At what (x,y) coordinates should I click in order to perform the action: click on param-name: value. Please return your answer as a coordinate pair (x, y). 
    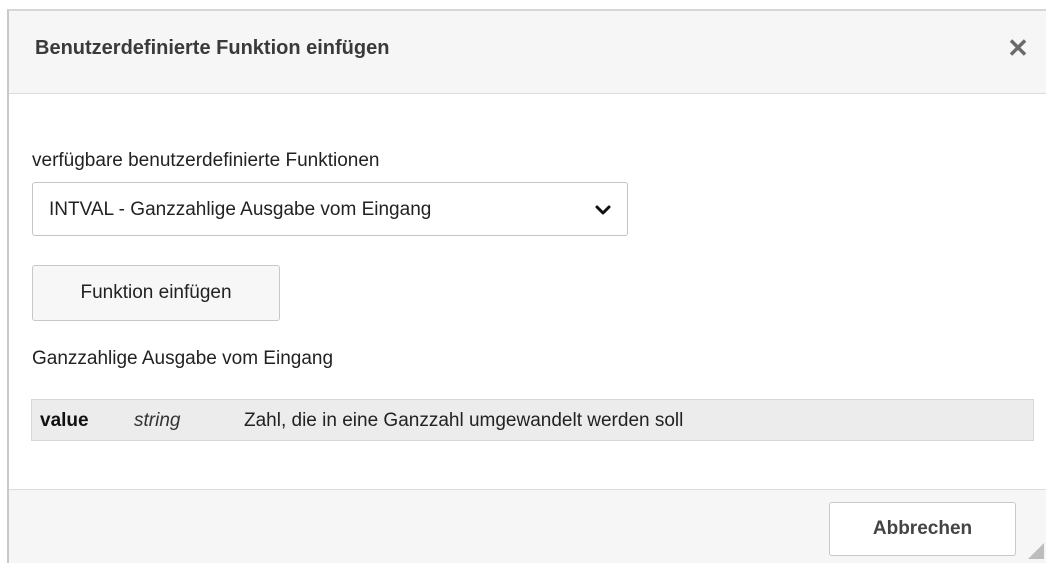
    Looking at the image, I should click on (64, 420).